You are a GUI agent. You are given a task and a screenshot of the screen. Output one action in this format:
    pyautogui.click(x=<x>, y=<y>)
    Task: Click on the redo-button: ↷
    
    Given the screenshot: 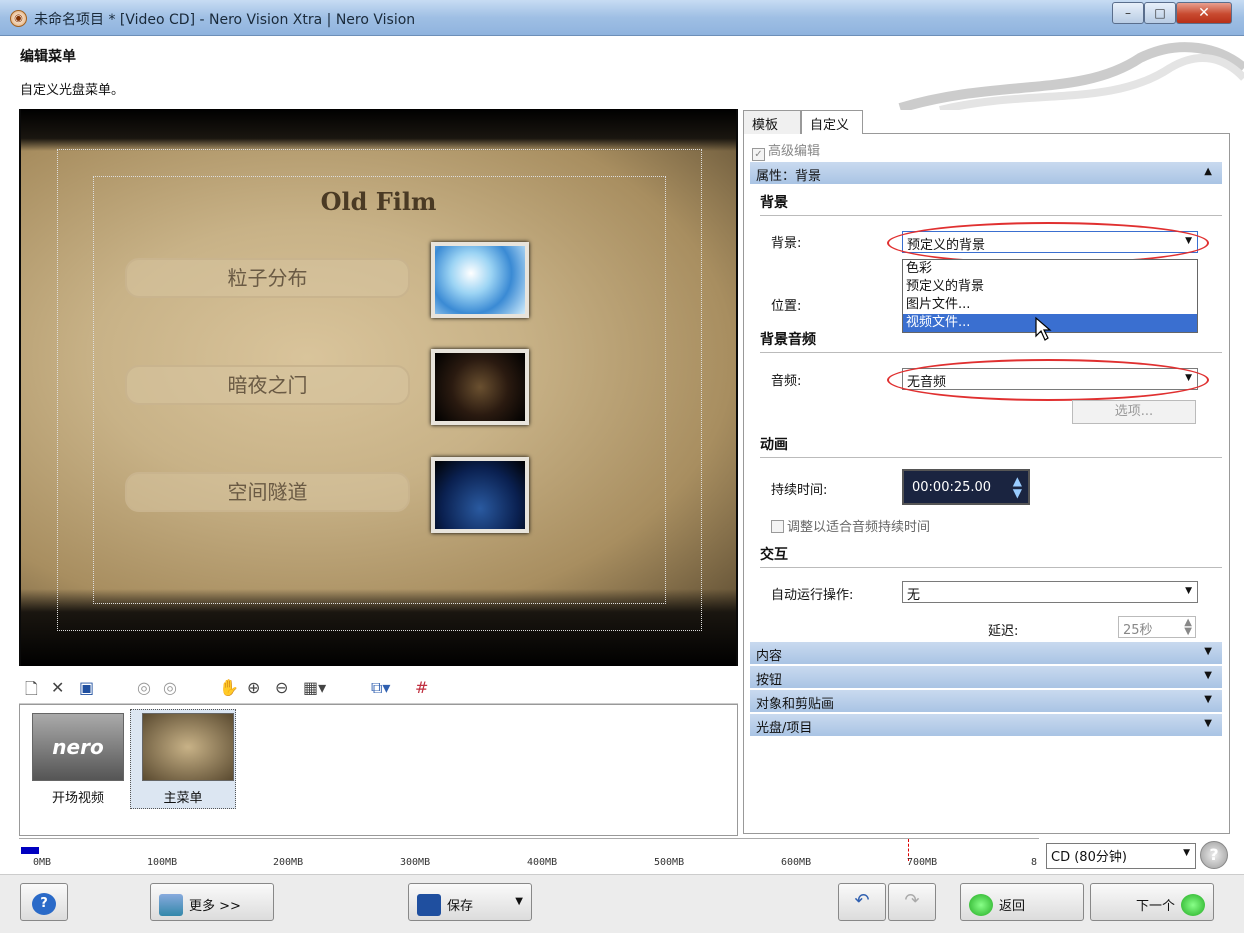 What is the action you would take?
    pyautogui.click(x=912, y=902)
    